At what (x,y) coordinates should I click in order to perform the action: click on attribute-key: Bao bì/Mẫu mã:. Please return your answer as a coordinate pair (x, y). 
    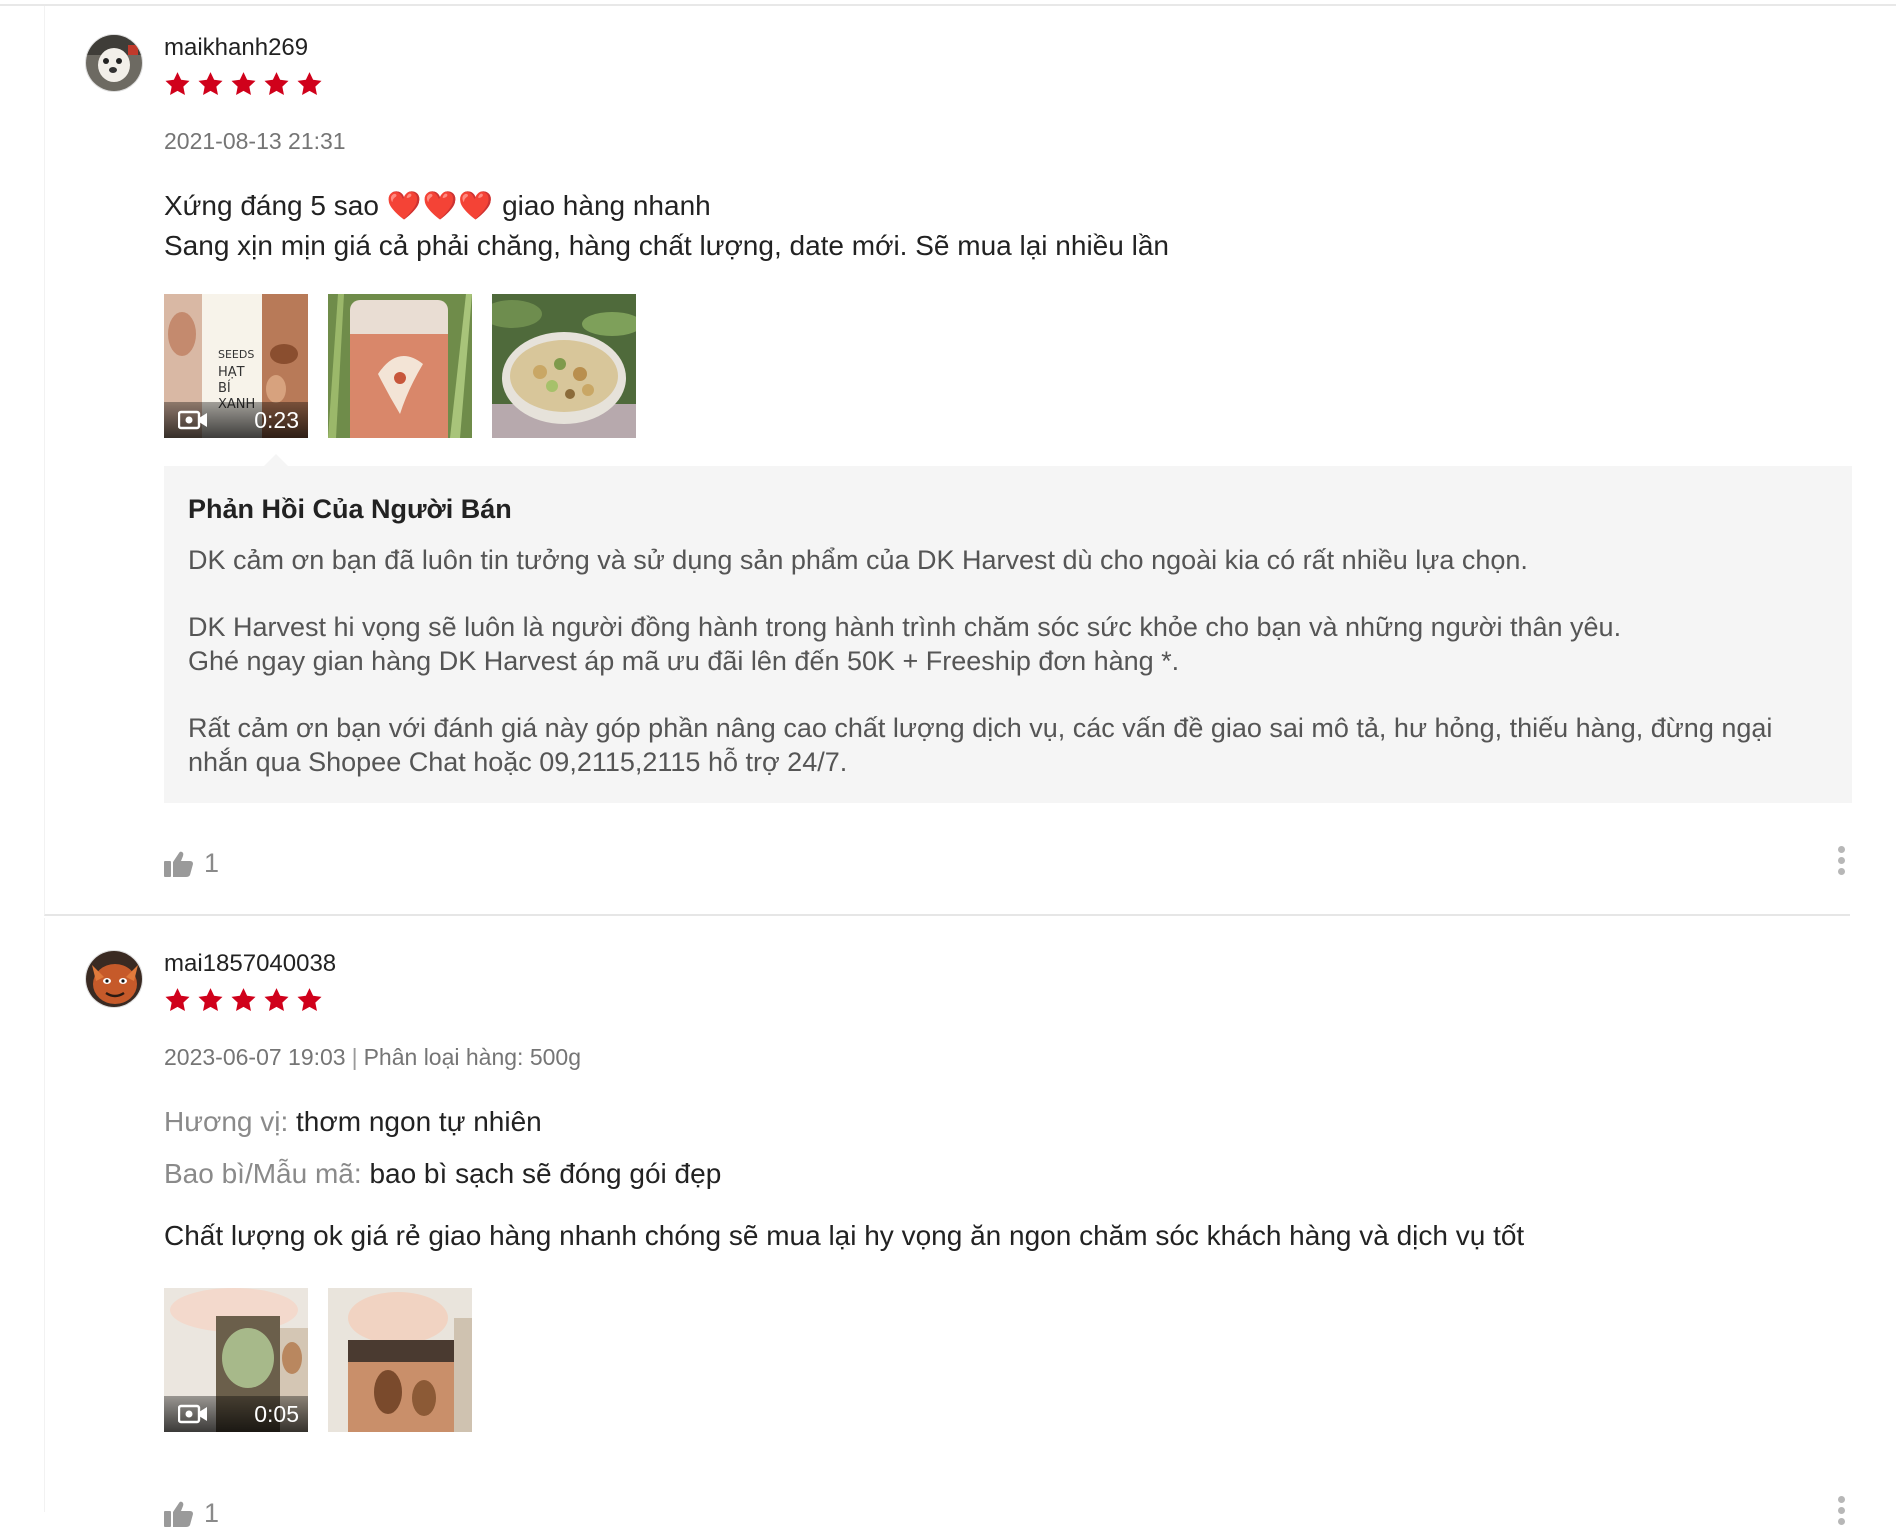
    Looking at the image, I should click on (263, 1173).